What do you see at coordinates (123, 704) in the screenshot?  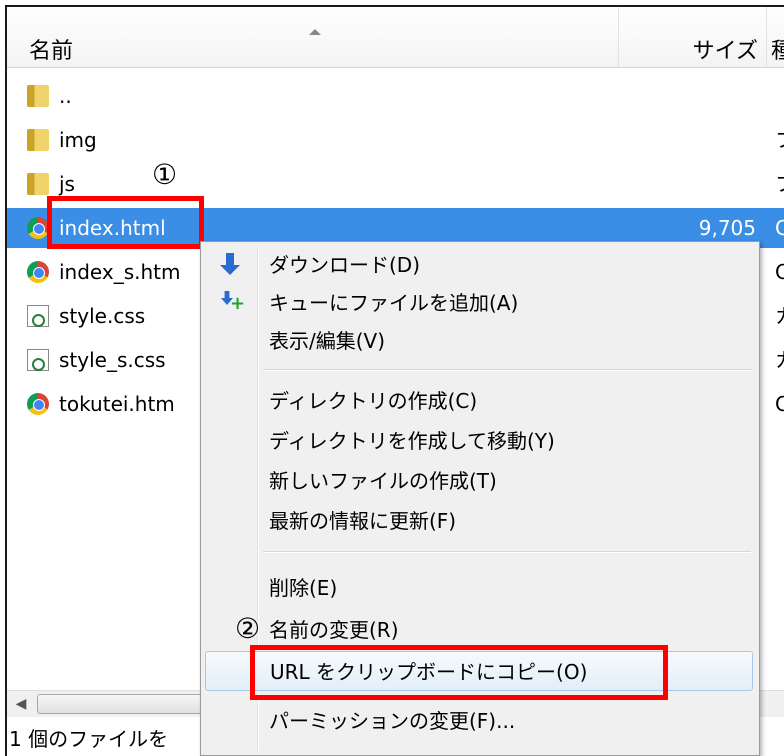 I see `scroll-thumb` at bounding box center [123, 704].